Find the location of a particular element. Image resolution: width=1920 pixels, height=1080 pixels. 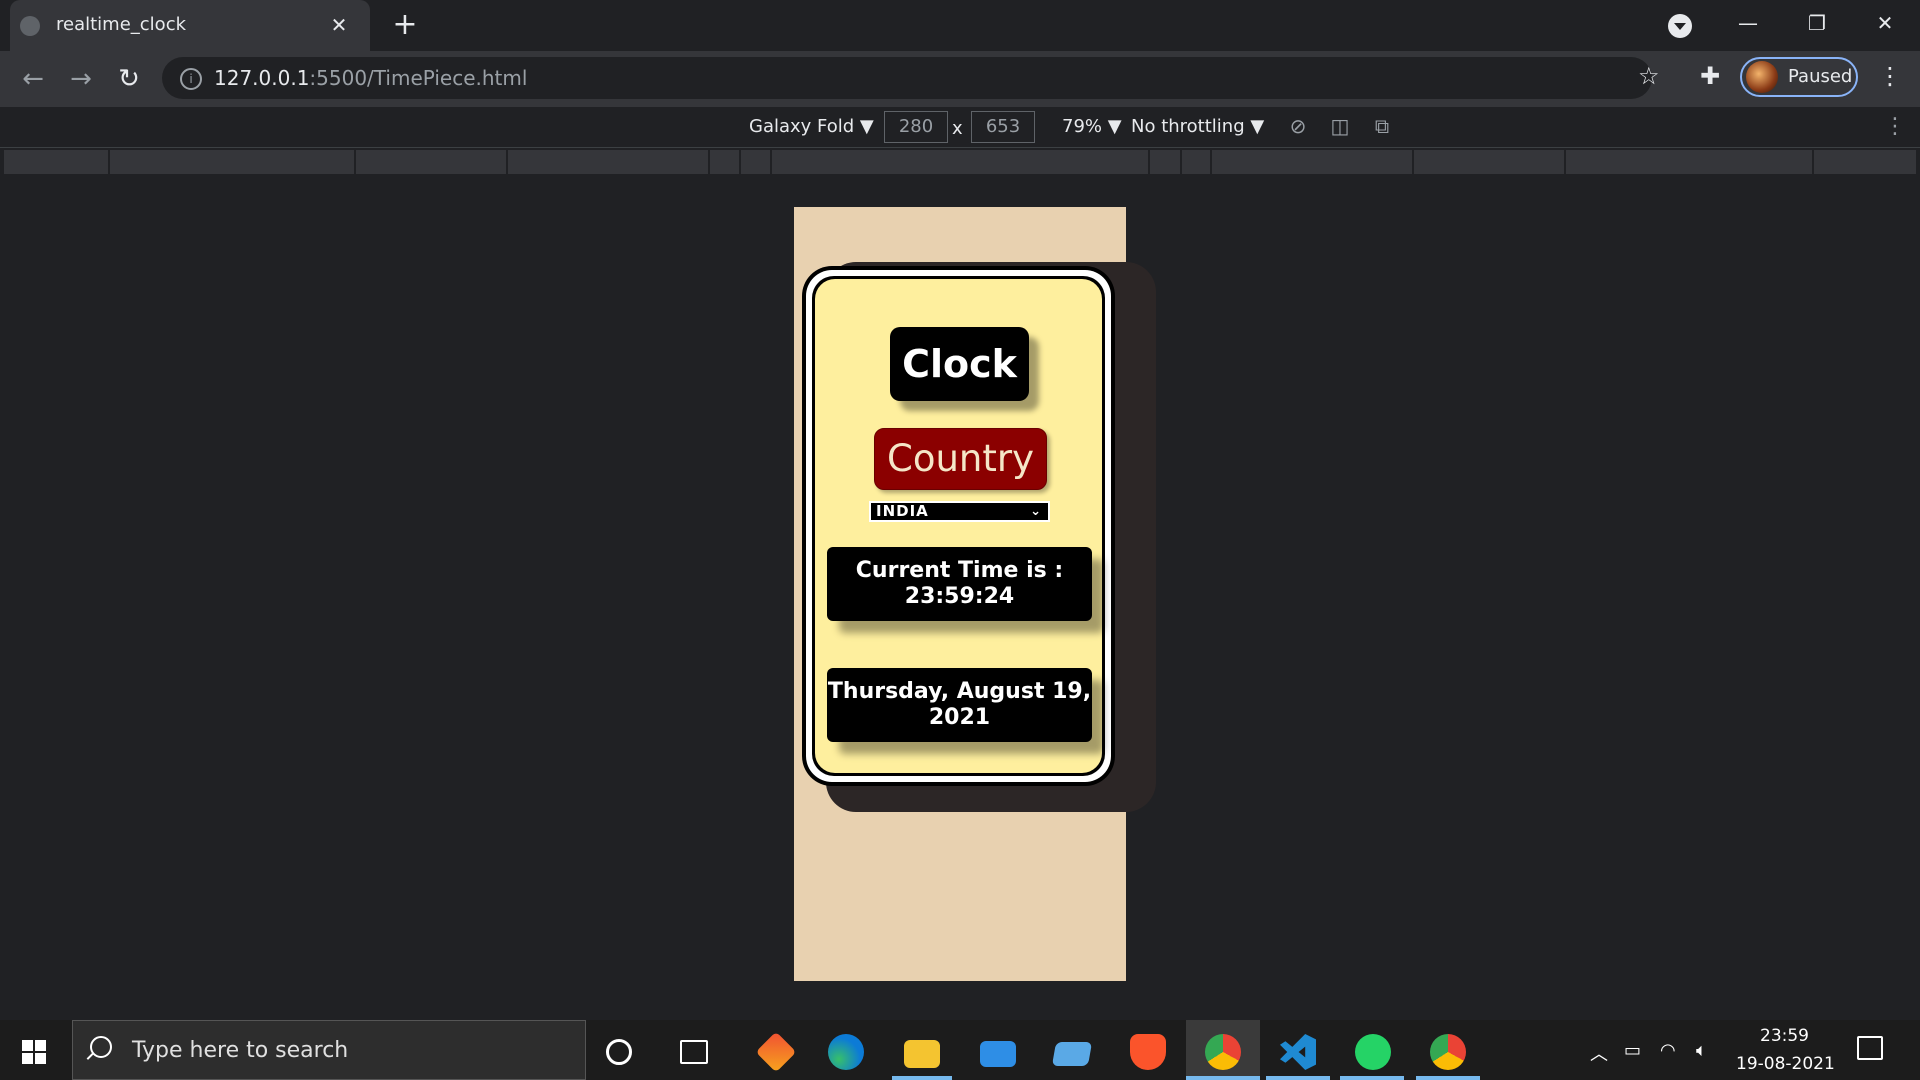

bookmark-star-icon: ☆ is located at coordinates (1649, 76).